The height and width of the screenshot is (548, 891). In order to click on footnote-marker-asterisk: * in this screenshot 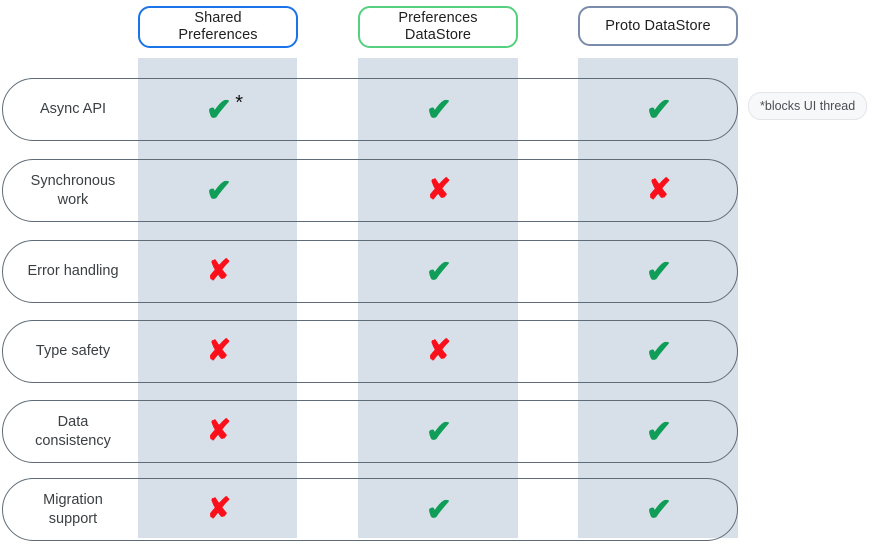, I will do `click(239, 103)`.